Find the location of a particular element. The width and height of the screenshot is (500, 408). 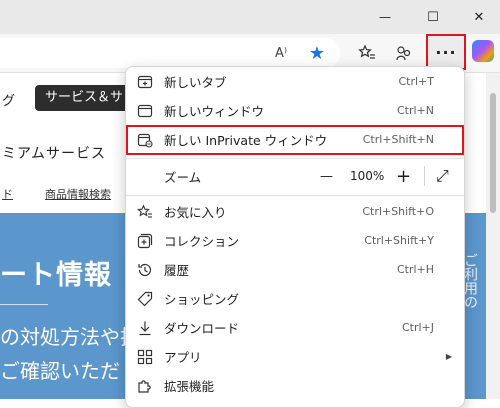

title-bar: — ☐ ✕ is located at coordinates (250, 17).